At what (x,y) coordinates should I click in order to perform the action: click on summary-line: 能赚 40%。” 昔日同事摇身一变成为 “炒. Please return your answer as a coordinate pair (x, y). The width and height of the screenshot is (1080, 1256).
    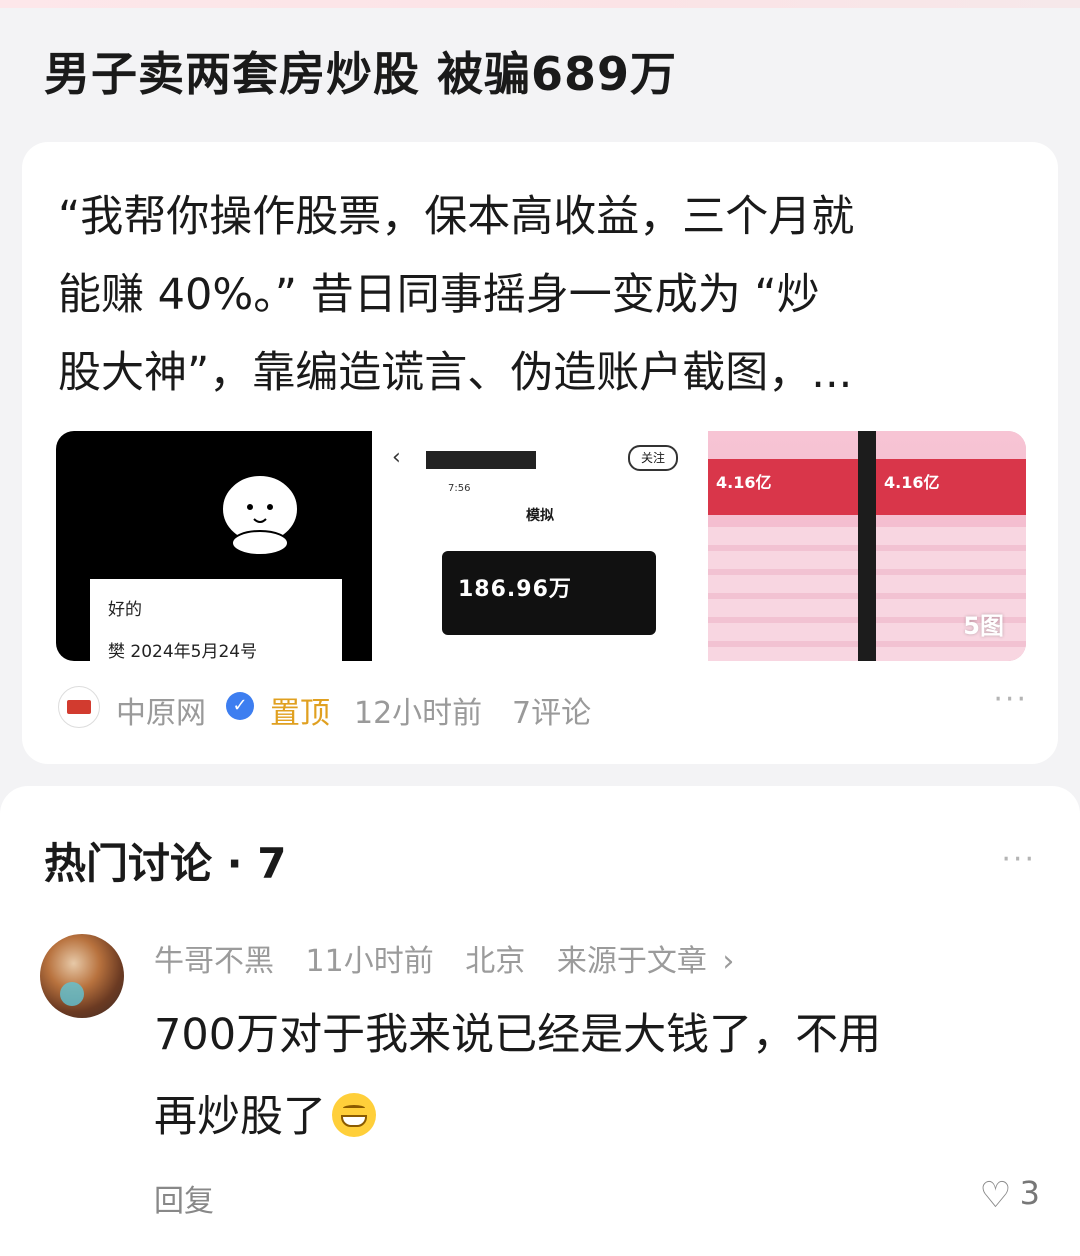
    Looking at the image, I should click on (439, 295).